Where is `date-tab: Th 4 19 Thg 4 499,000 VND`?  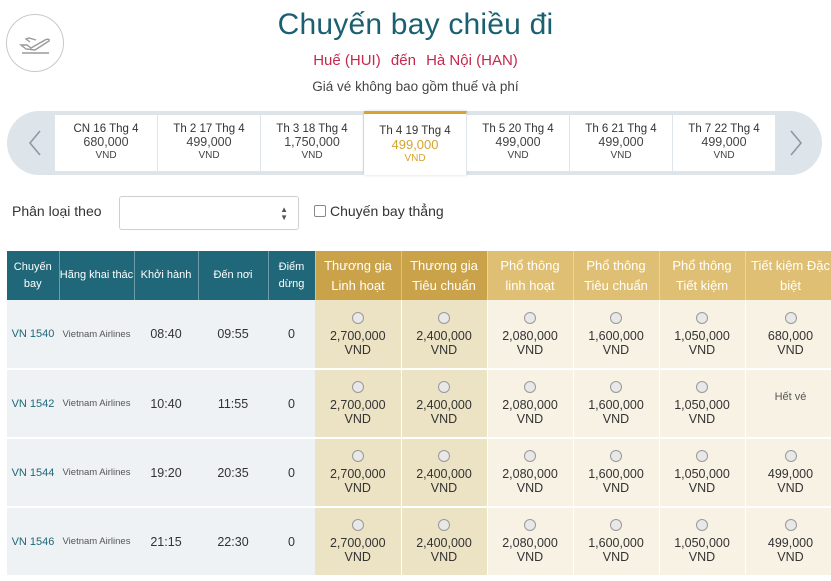 date-tab: Th 4 19 Thg 4 499,000 VND is located at coordinates (415, 143).